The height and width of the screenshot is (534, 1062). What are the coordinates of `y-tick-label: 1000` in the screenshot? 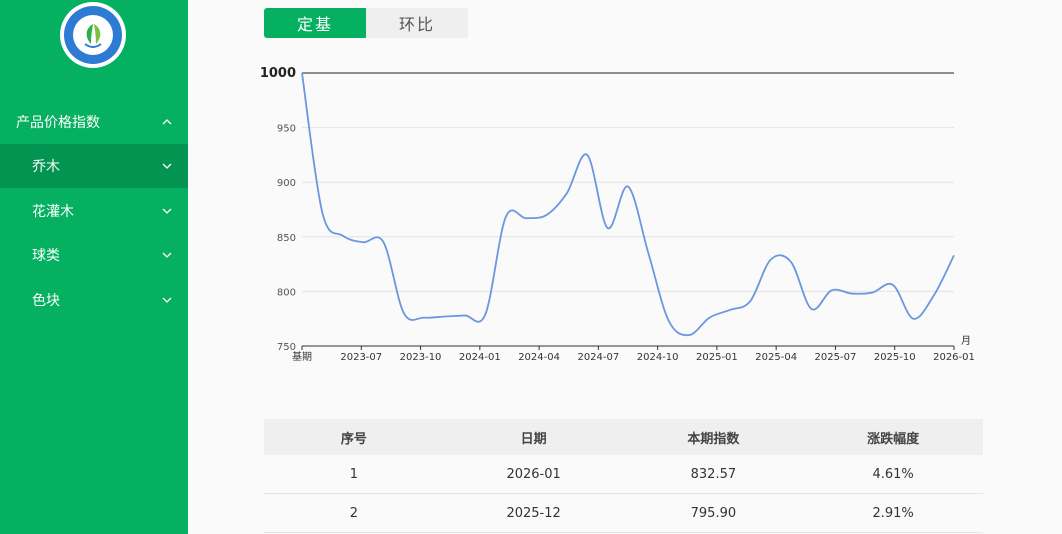 It's located at (278, 73).